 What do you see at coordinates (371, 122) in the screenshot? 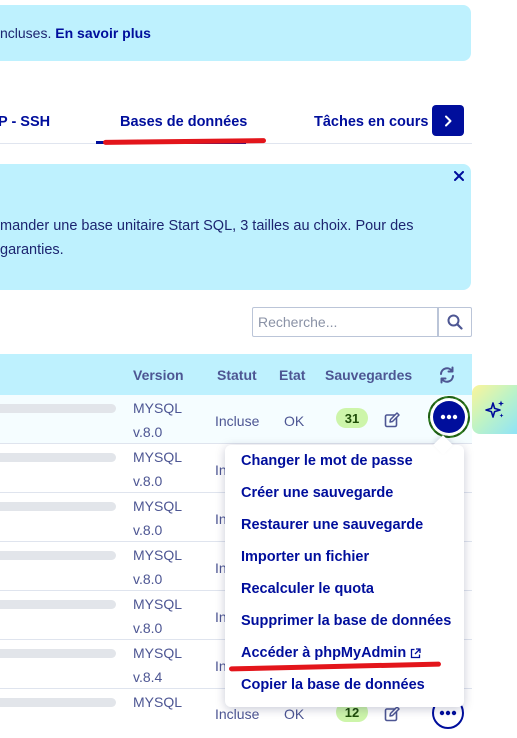
I see `tab-tasks: Tâches en cours` at bounding box center [371, 122].